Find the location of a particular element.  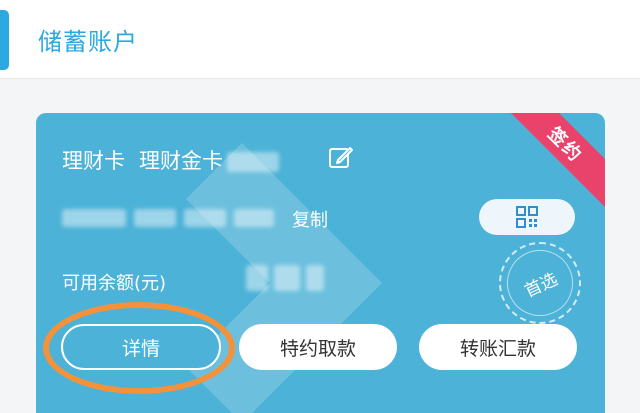

signed-ribbon: 签约 is located at coordinates (552, 161).